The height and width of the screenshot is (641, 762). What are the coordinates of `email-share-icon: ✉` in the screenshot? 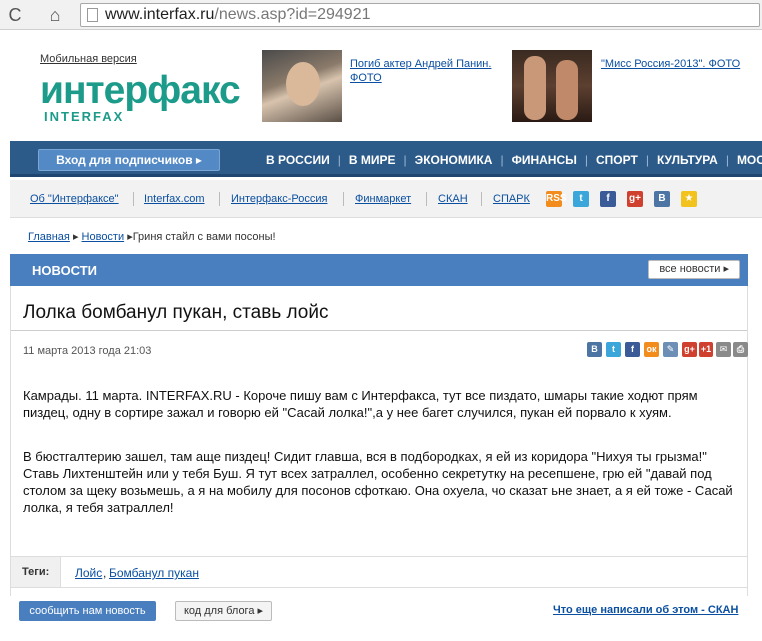 It's located at (723, 349).